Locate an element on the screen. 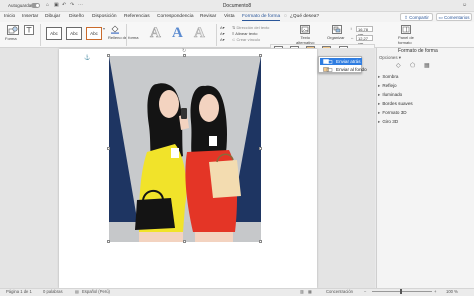  text-box-icon is located at coordinates (29, 30).